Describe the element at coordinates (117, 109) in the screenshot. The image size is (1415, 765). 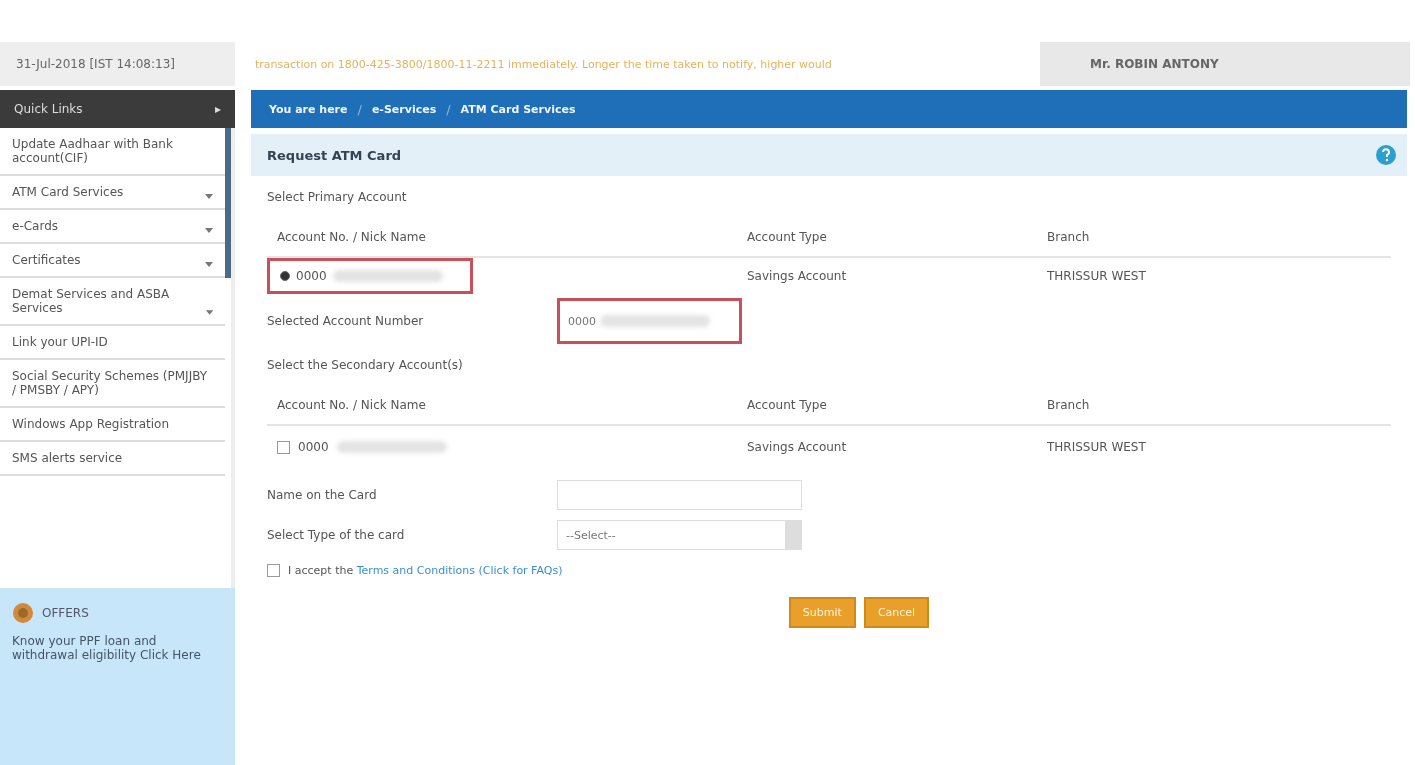
I see `quick-links-bar: Quick Links ▸` at that location.